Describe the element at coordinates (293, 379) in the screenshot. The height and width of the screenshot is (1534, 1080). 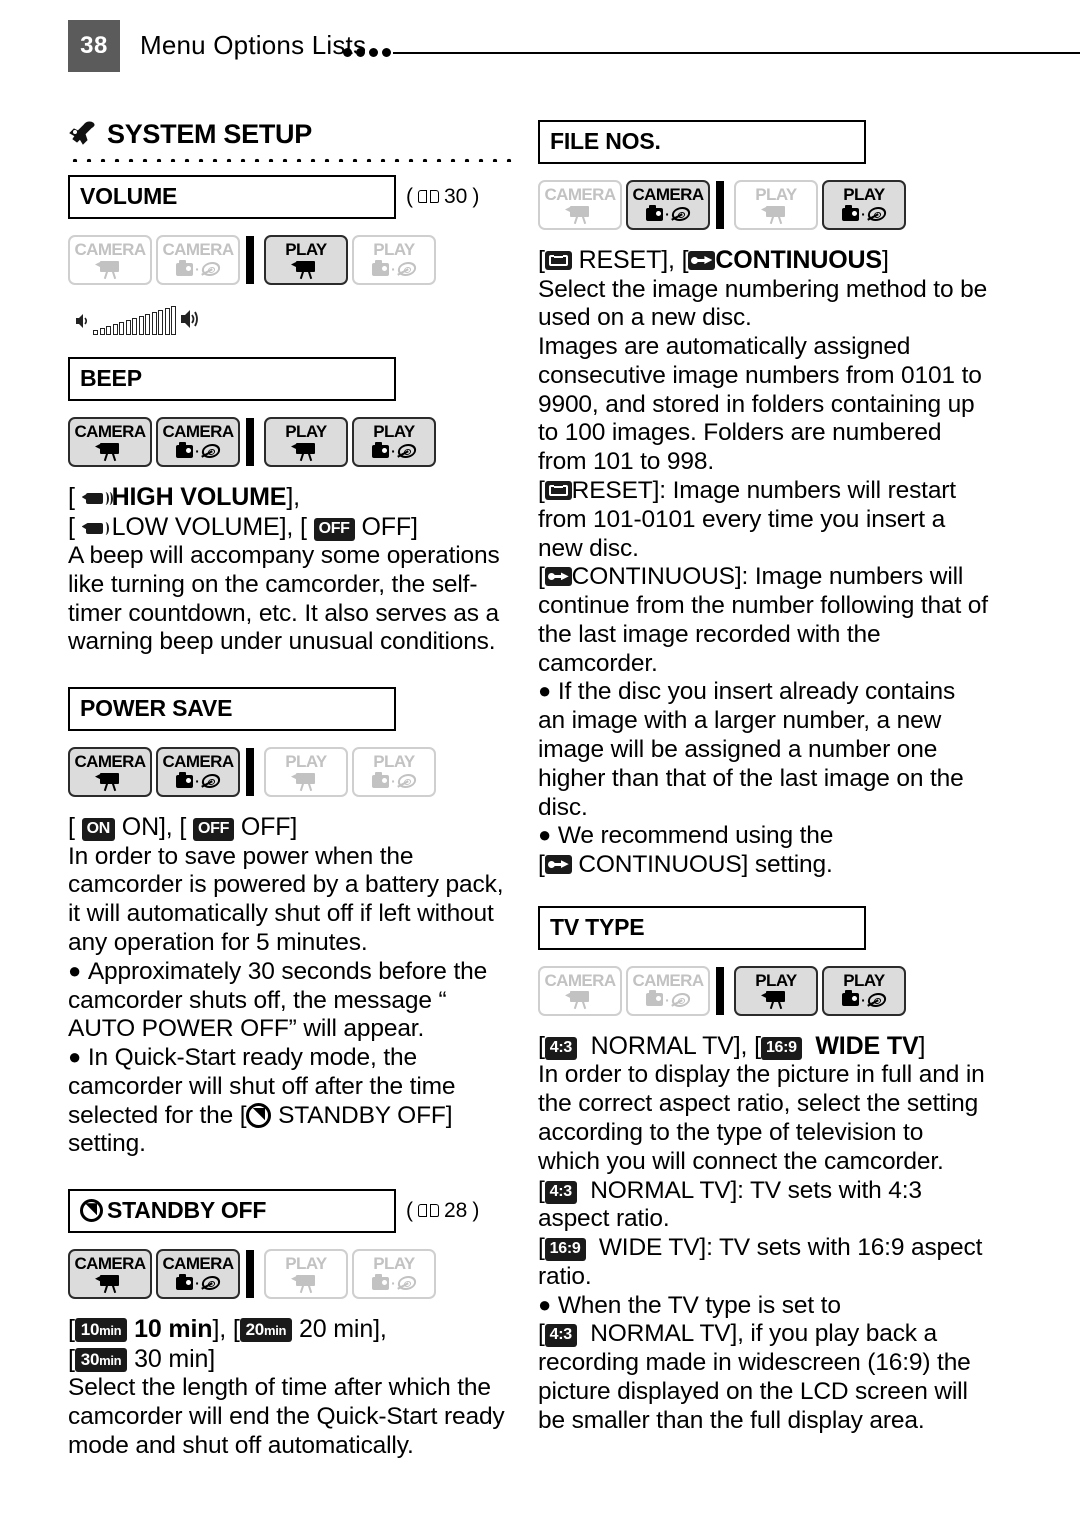
I see `option-header-beep: BEEP` at that location.